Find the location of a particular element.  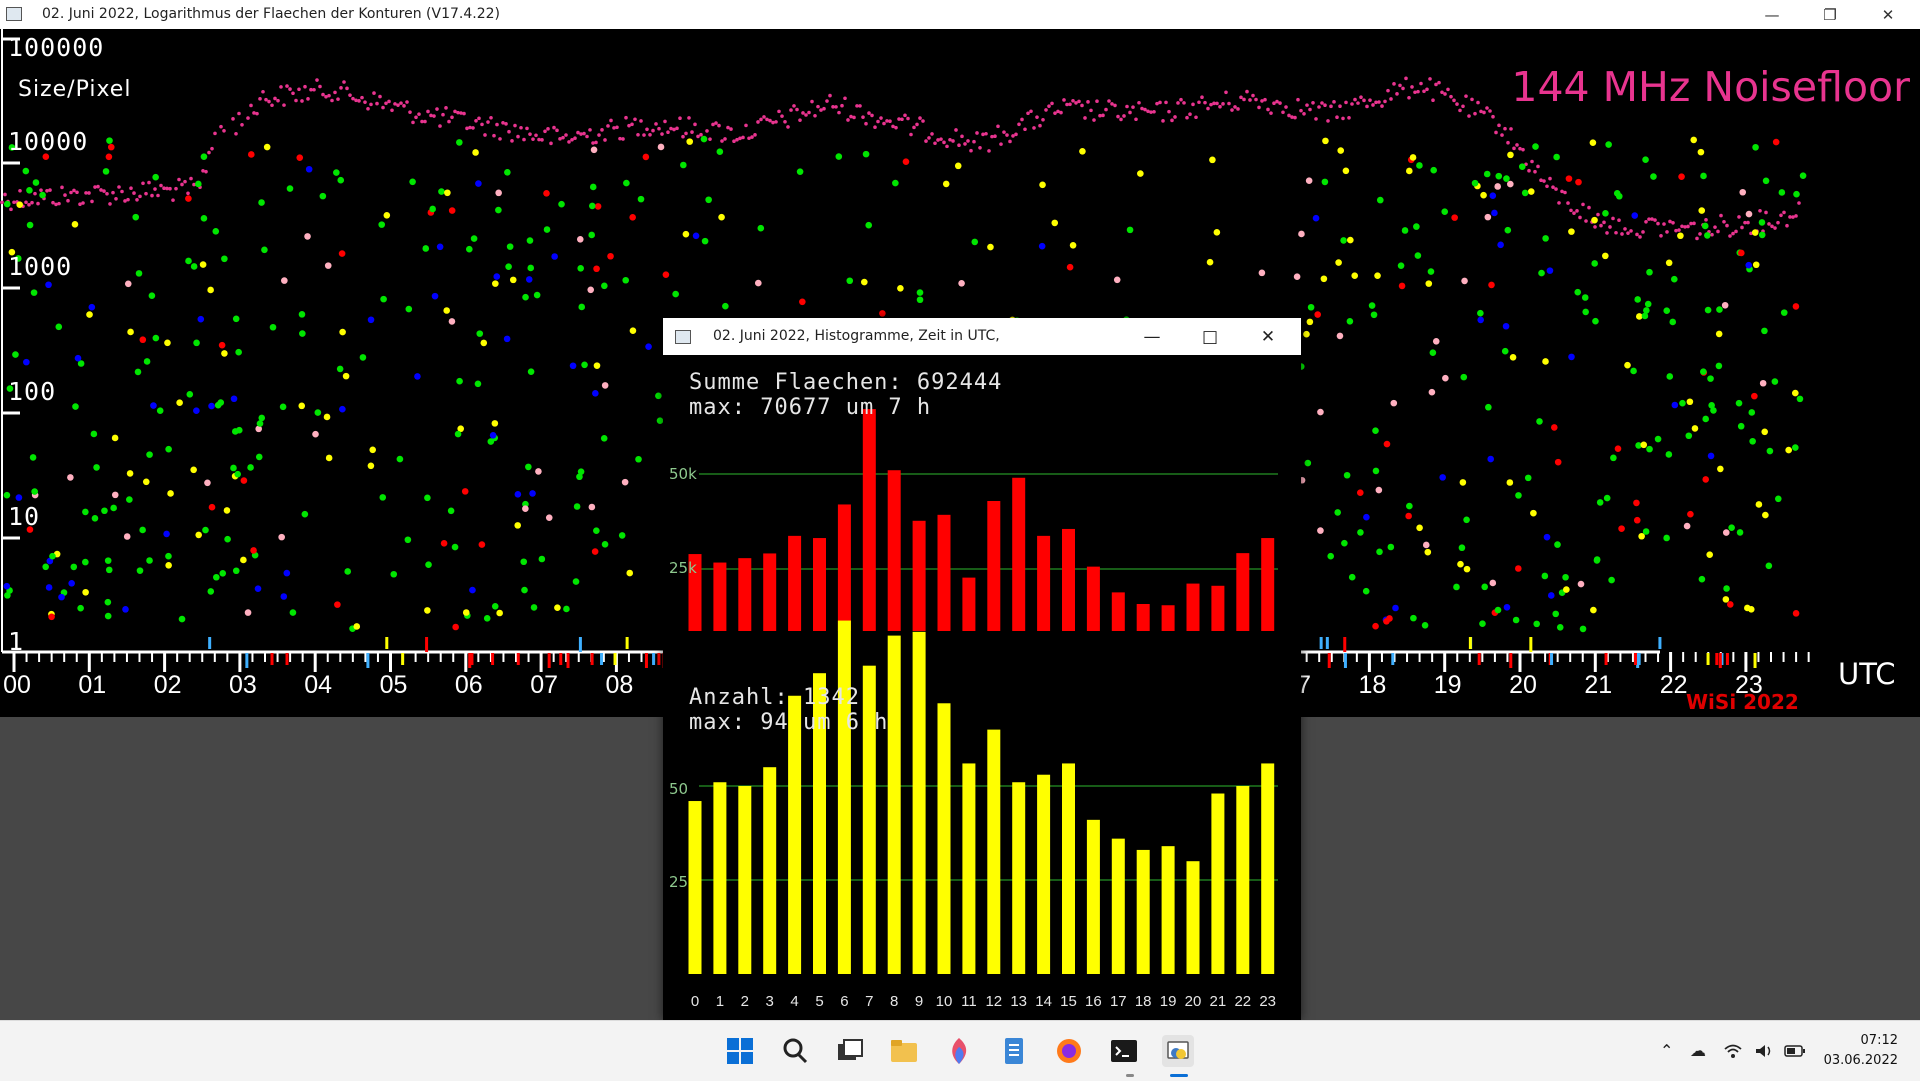

restore-button: ❐ is located at coordinates (1830, 14).